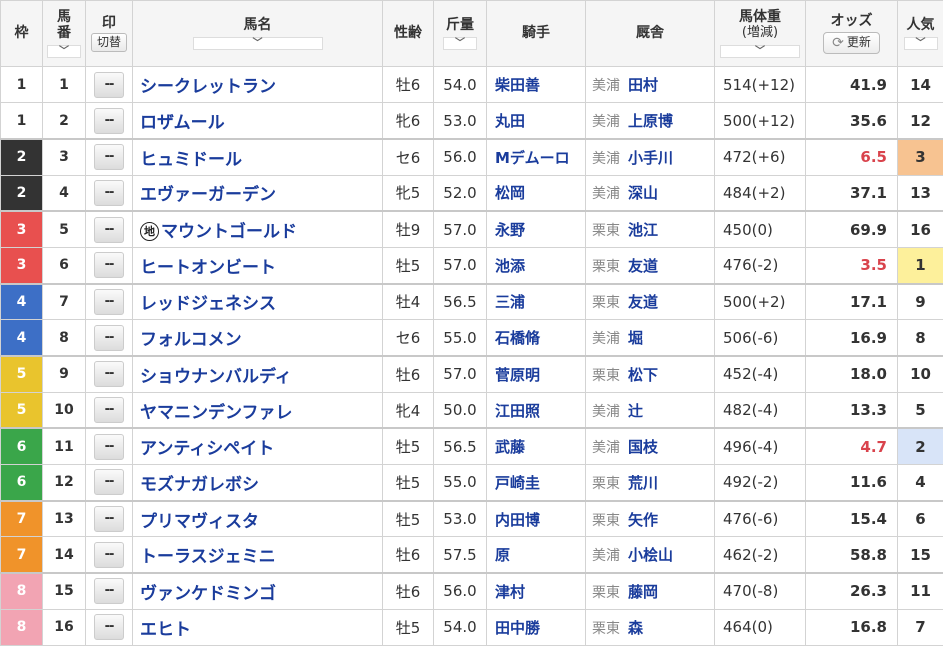 The width and height of the screenshot is (943, 646). Describe the element at coordinates (64, 627) in the screenshot. I see `umaban-cell: 16` at that location.